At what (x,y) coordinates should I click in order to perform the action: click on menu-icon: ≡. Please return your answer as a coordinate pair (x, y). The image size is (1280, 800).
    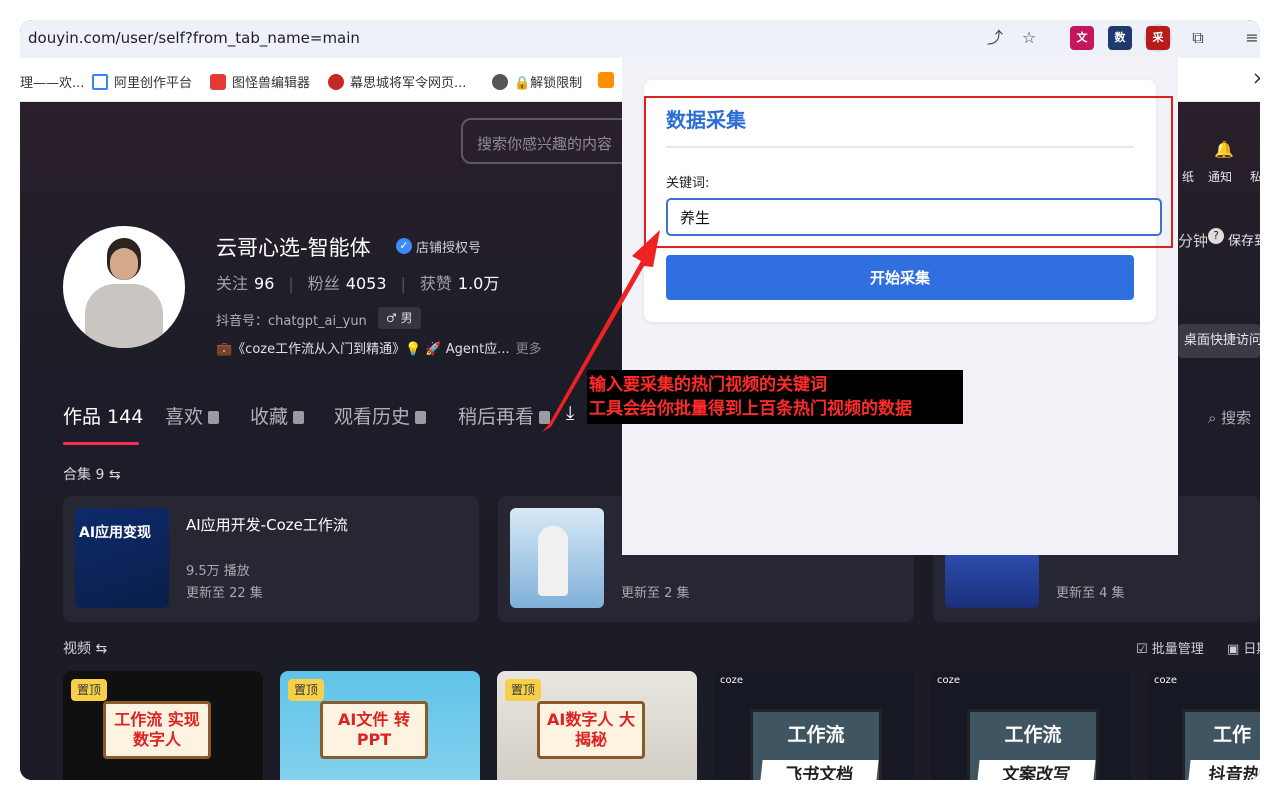
    Looking at the image, I should click on (1251, 38).